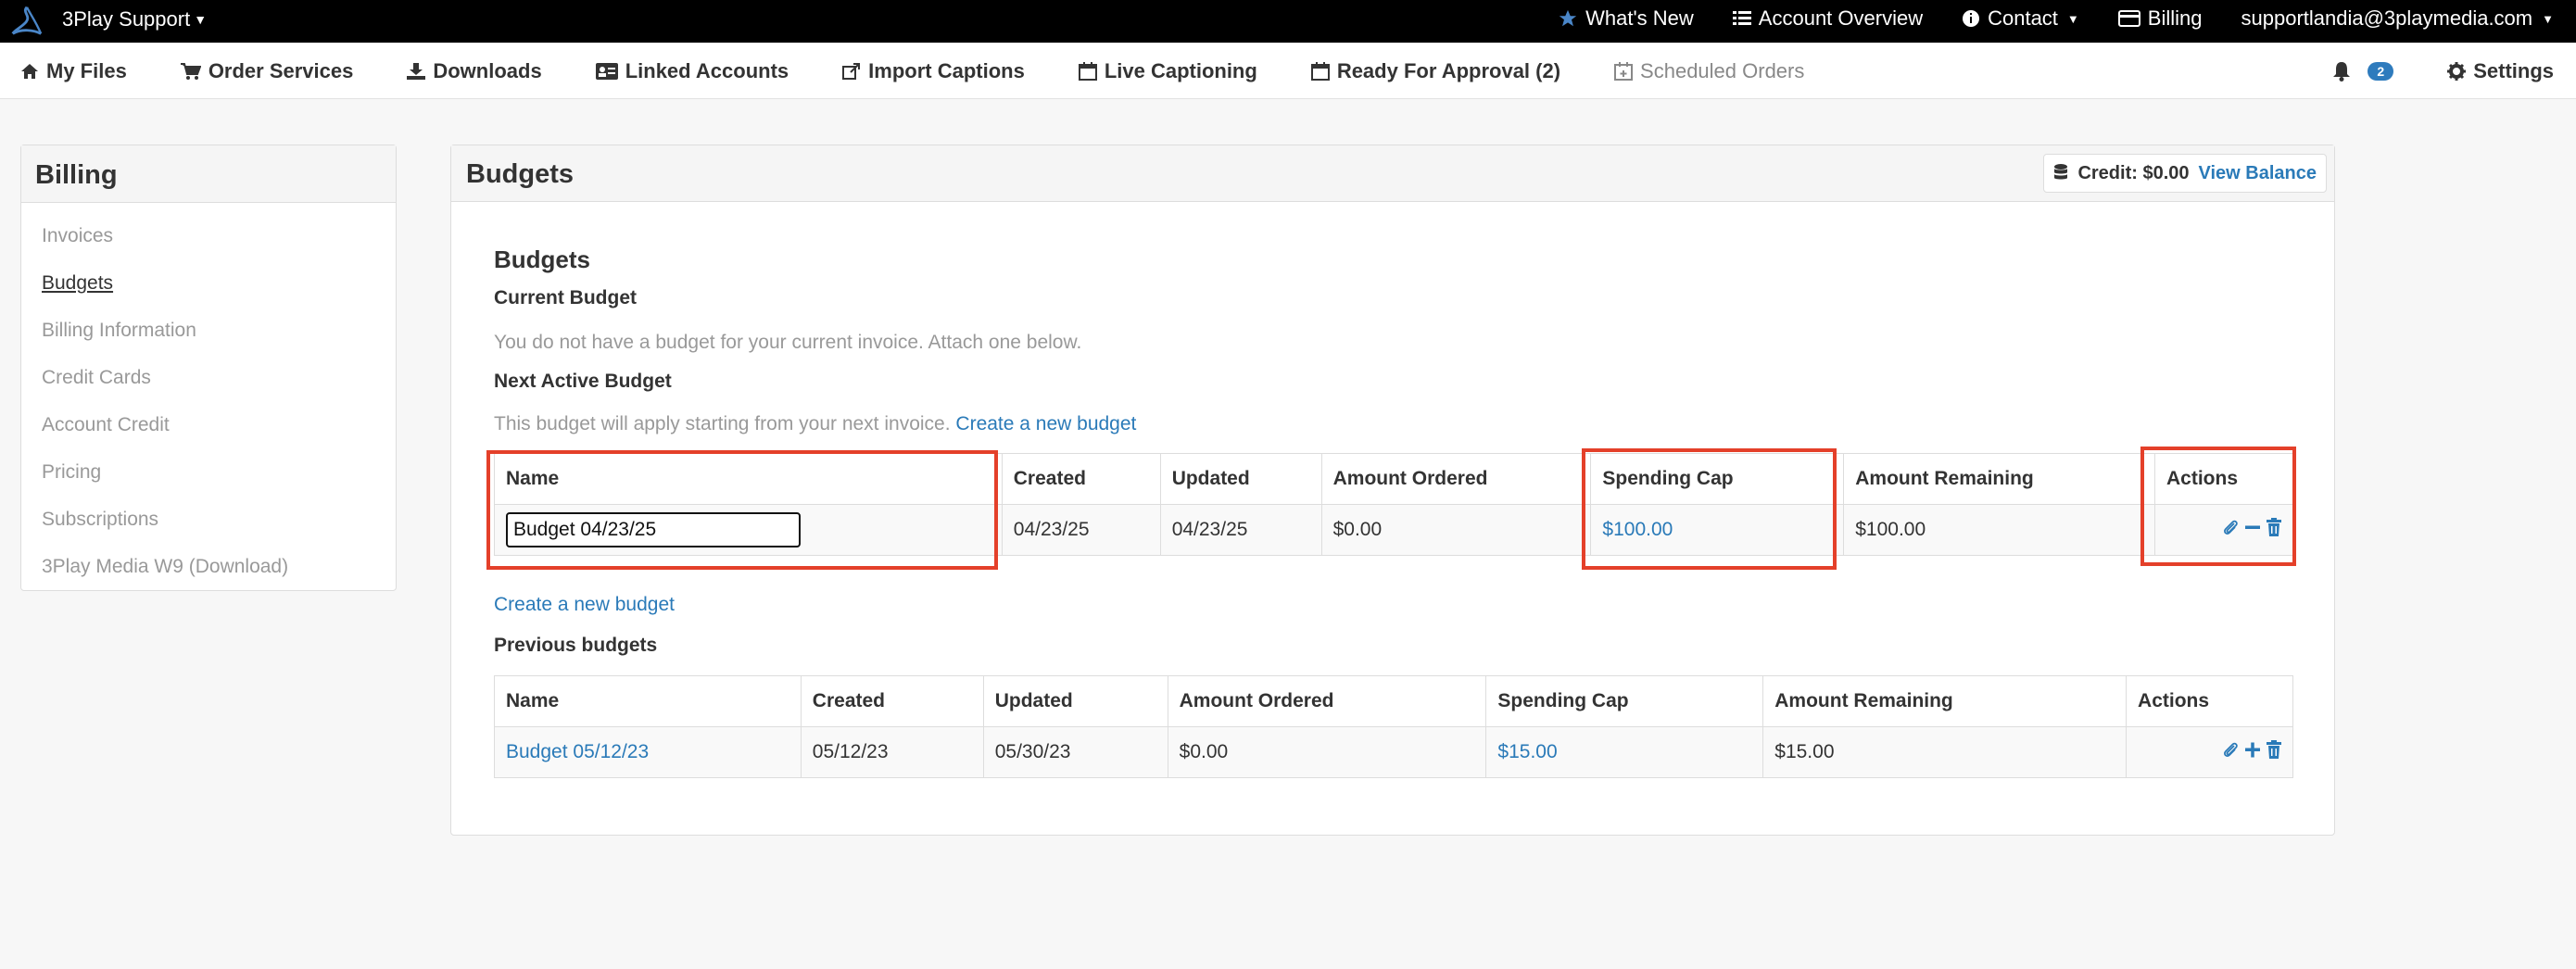 The width and height of the screenshot is (2576, 969). Describe the element at coordinates (219, 236) in the screenshot. I see `sidebar-item-invoices: Invoices` at that location.